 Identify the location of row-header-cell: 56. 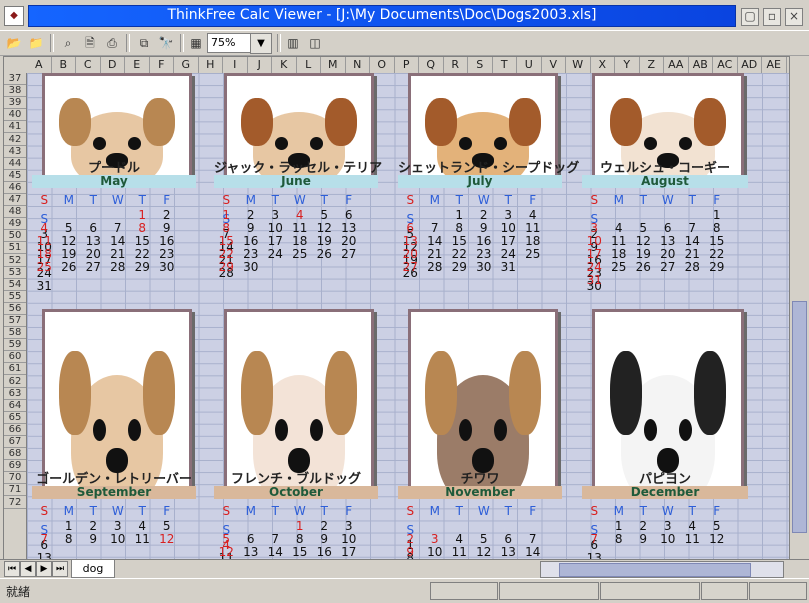
(15, 309).